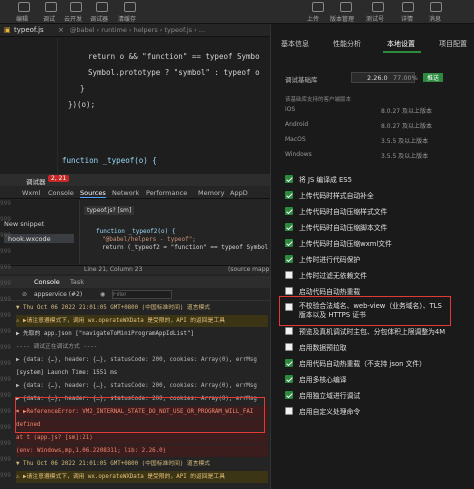 Image resolution: width=474 pixels, height=489 pixels. Describe the element at coordinates (345, 243) in the screenshot. I see `option-label: 上传代码时自动压缩wxml文件` at that location.